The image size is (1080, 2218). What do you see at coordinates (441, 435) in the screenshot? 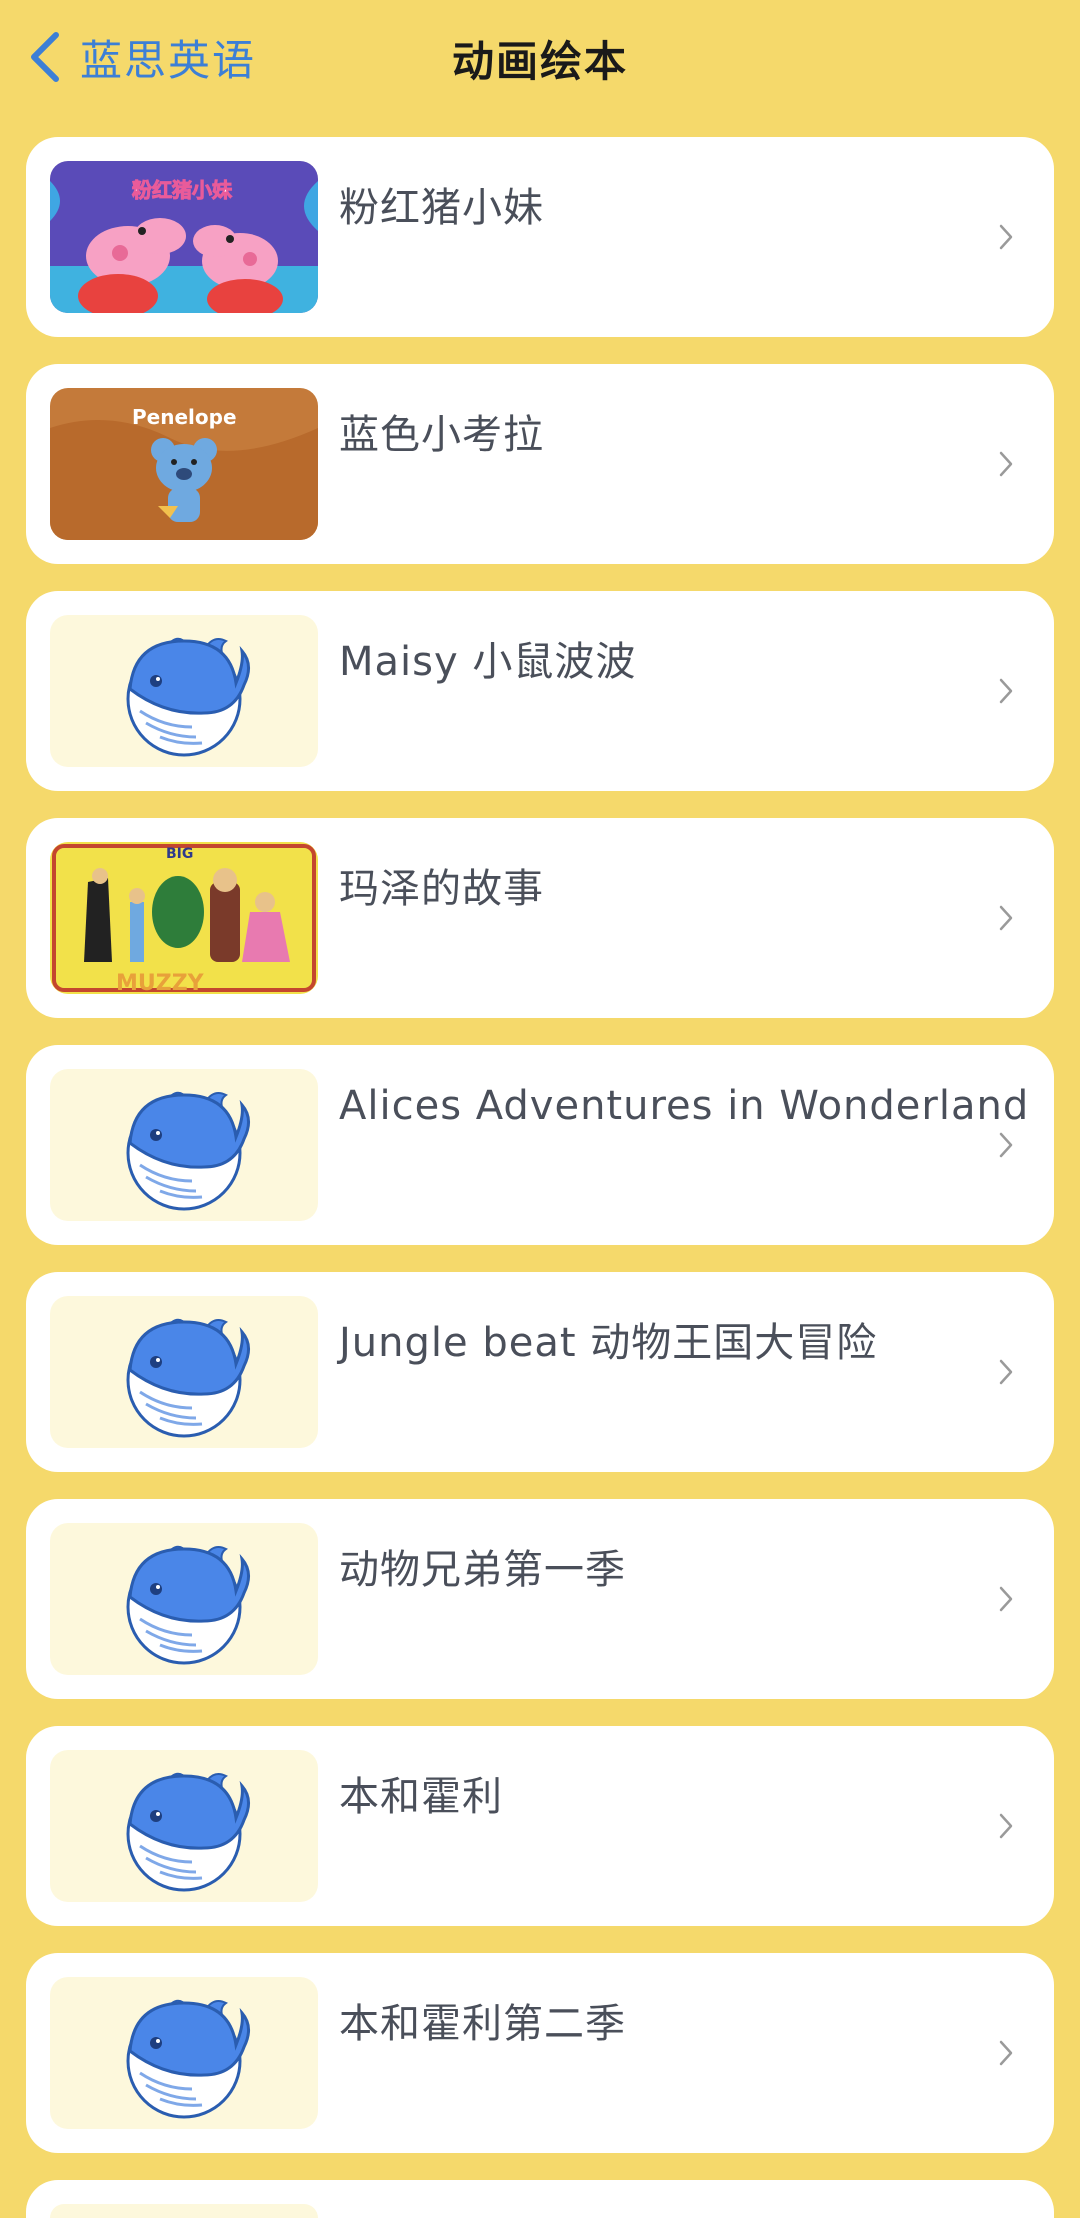
I see `item-title: 蓝色小考拉` at bounding box center [441, 435].